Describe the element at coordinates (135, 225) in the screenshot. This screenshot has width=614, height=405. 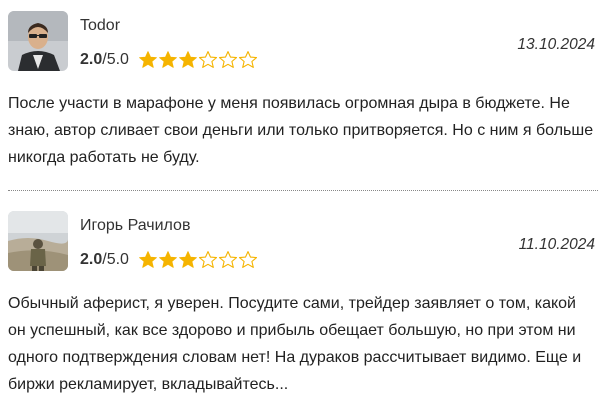
I see `review-author: Игорь Рачилов` at that location.